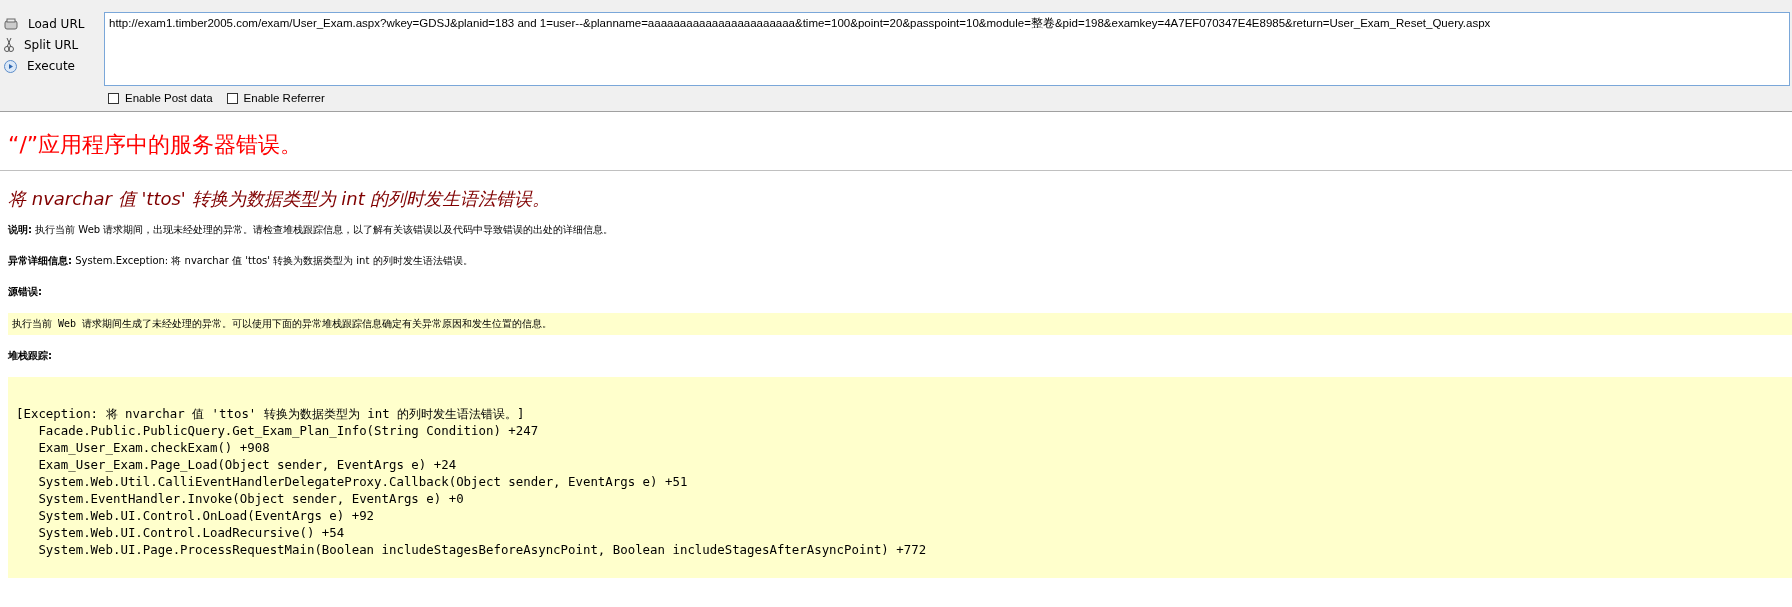  What do you see at coordinates (25, 292) in the screenshot?
I see `section-heading: 源错误:` at bounding box center [25, 292].